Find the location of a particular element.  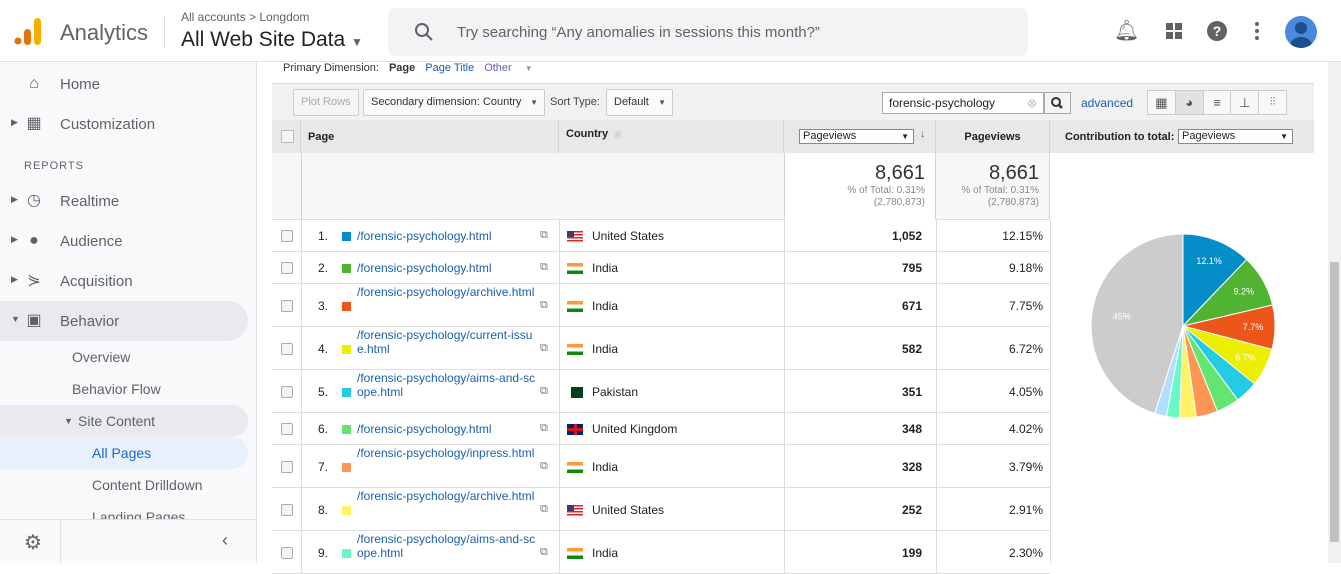

select-all-checkbox is located at coordinates (287, 136).